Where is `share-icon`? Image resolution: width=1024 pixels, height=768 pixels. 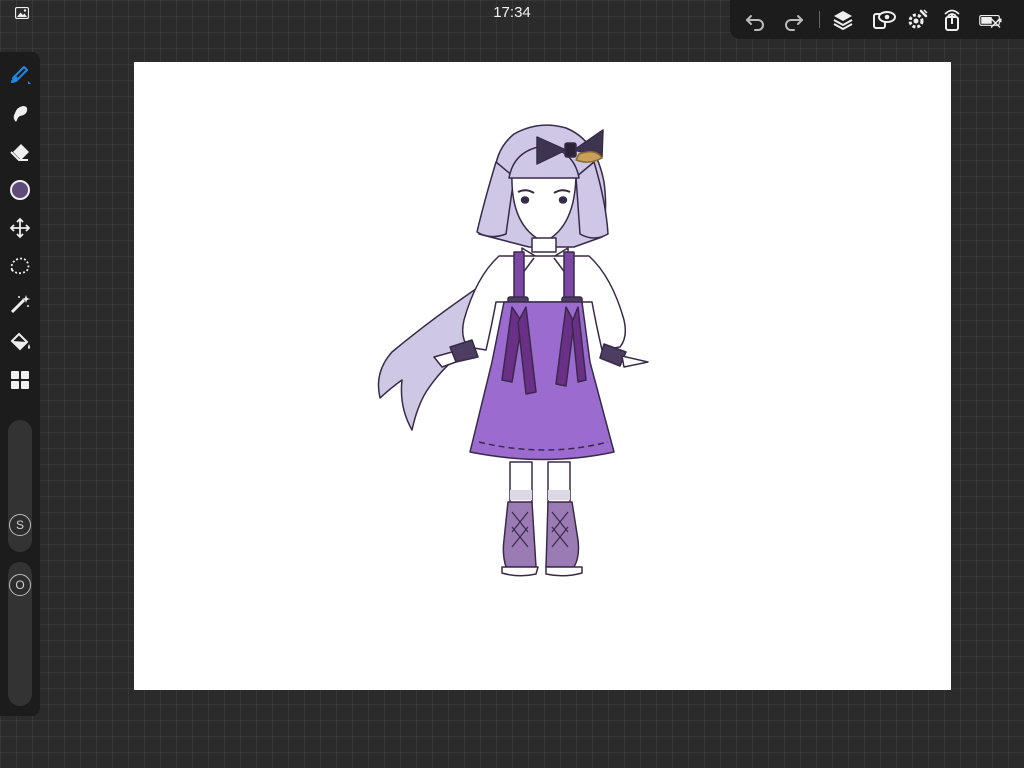
share-icon is located at coordinates (952, 20).